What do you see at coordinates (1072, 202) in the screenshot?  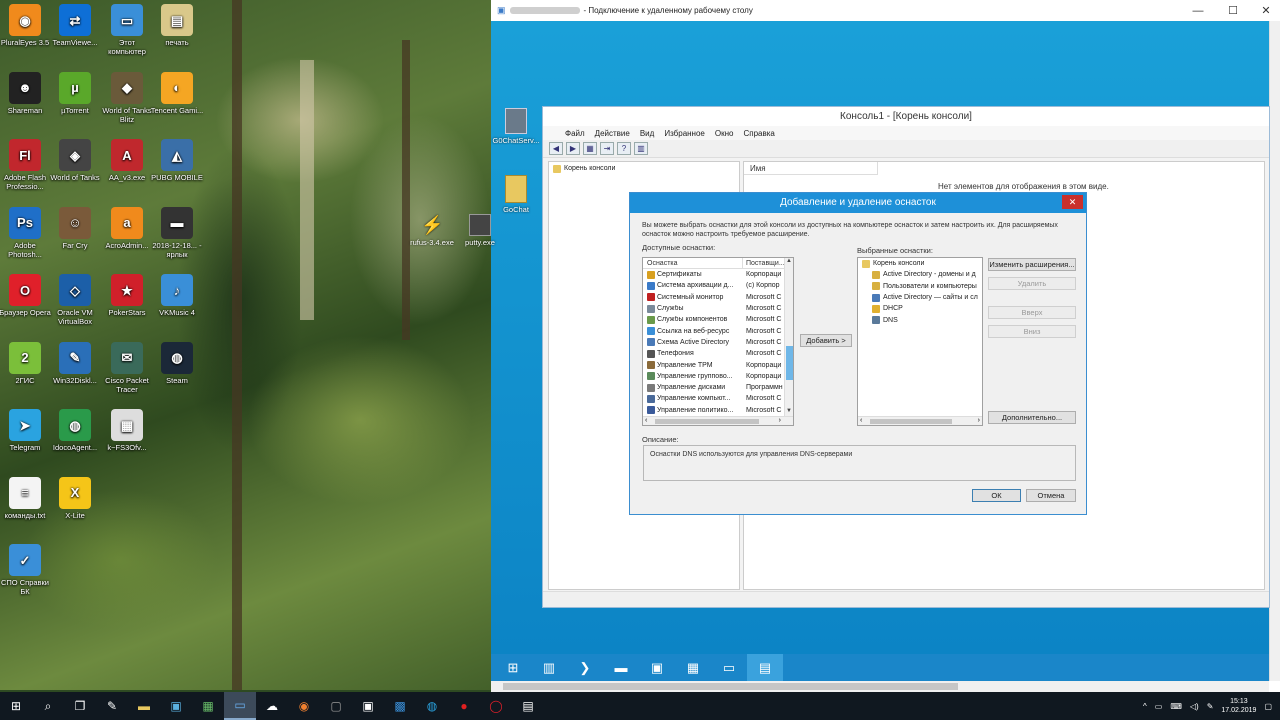 I see `dialog-close-button: ✕` at bounding box center [1072, 202].